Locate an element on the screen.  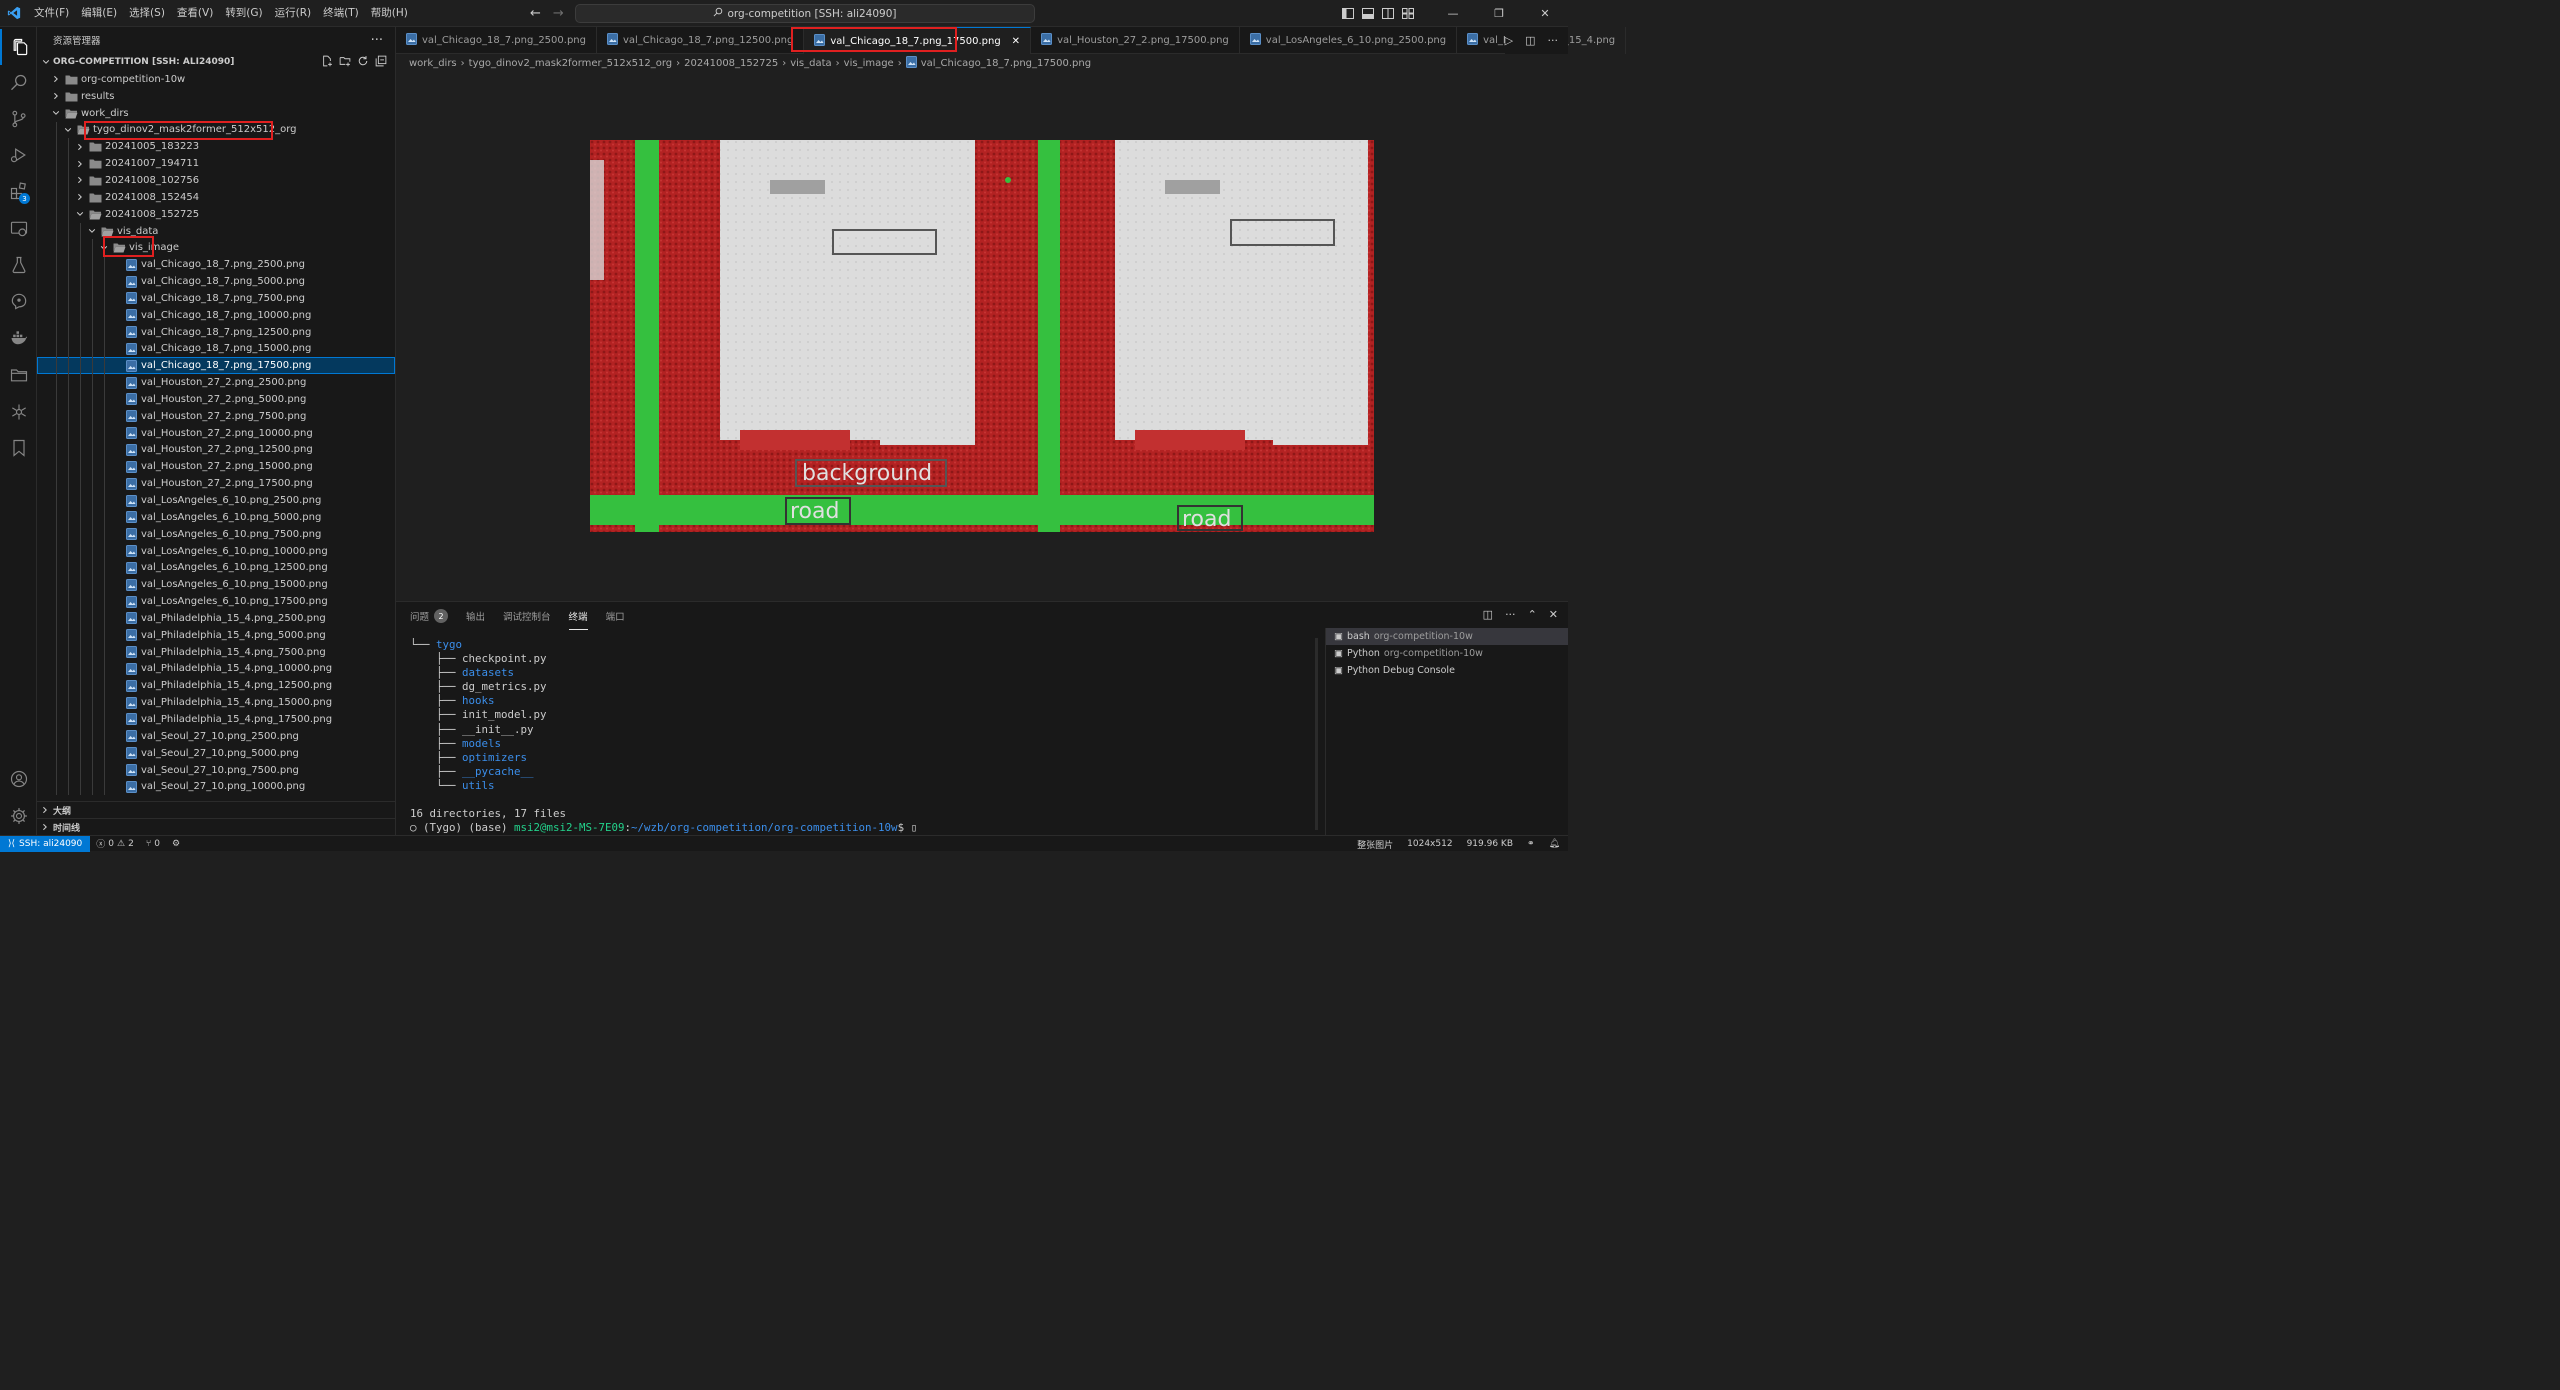
breadcrumb-item: val_Chicago_18_7.png_17500.png is located at coordinates (1006, 63).